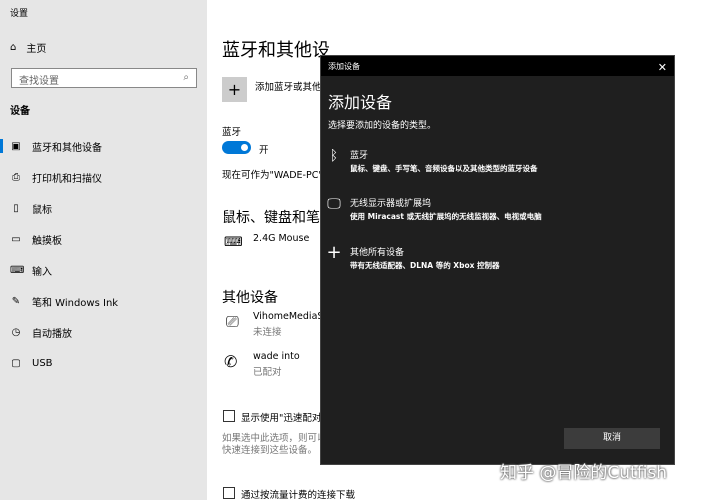  I want to click on touchpad-icon: ▭, so click(16, 239).